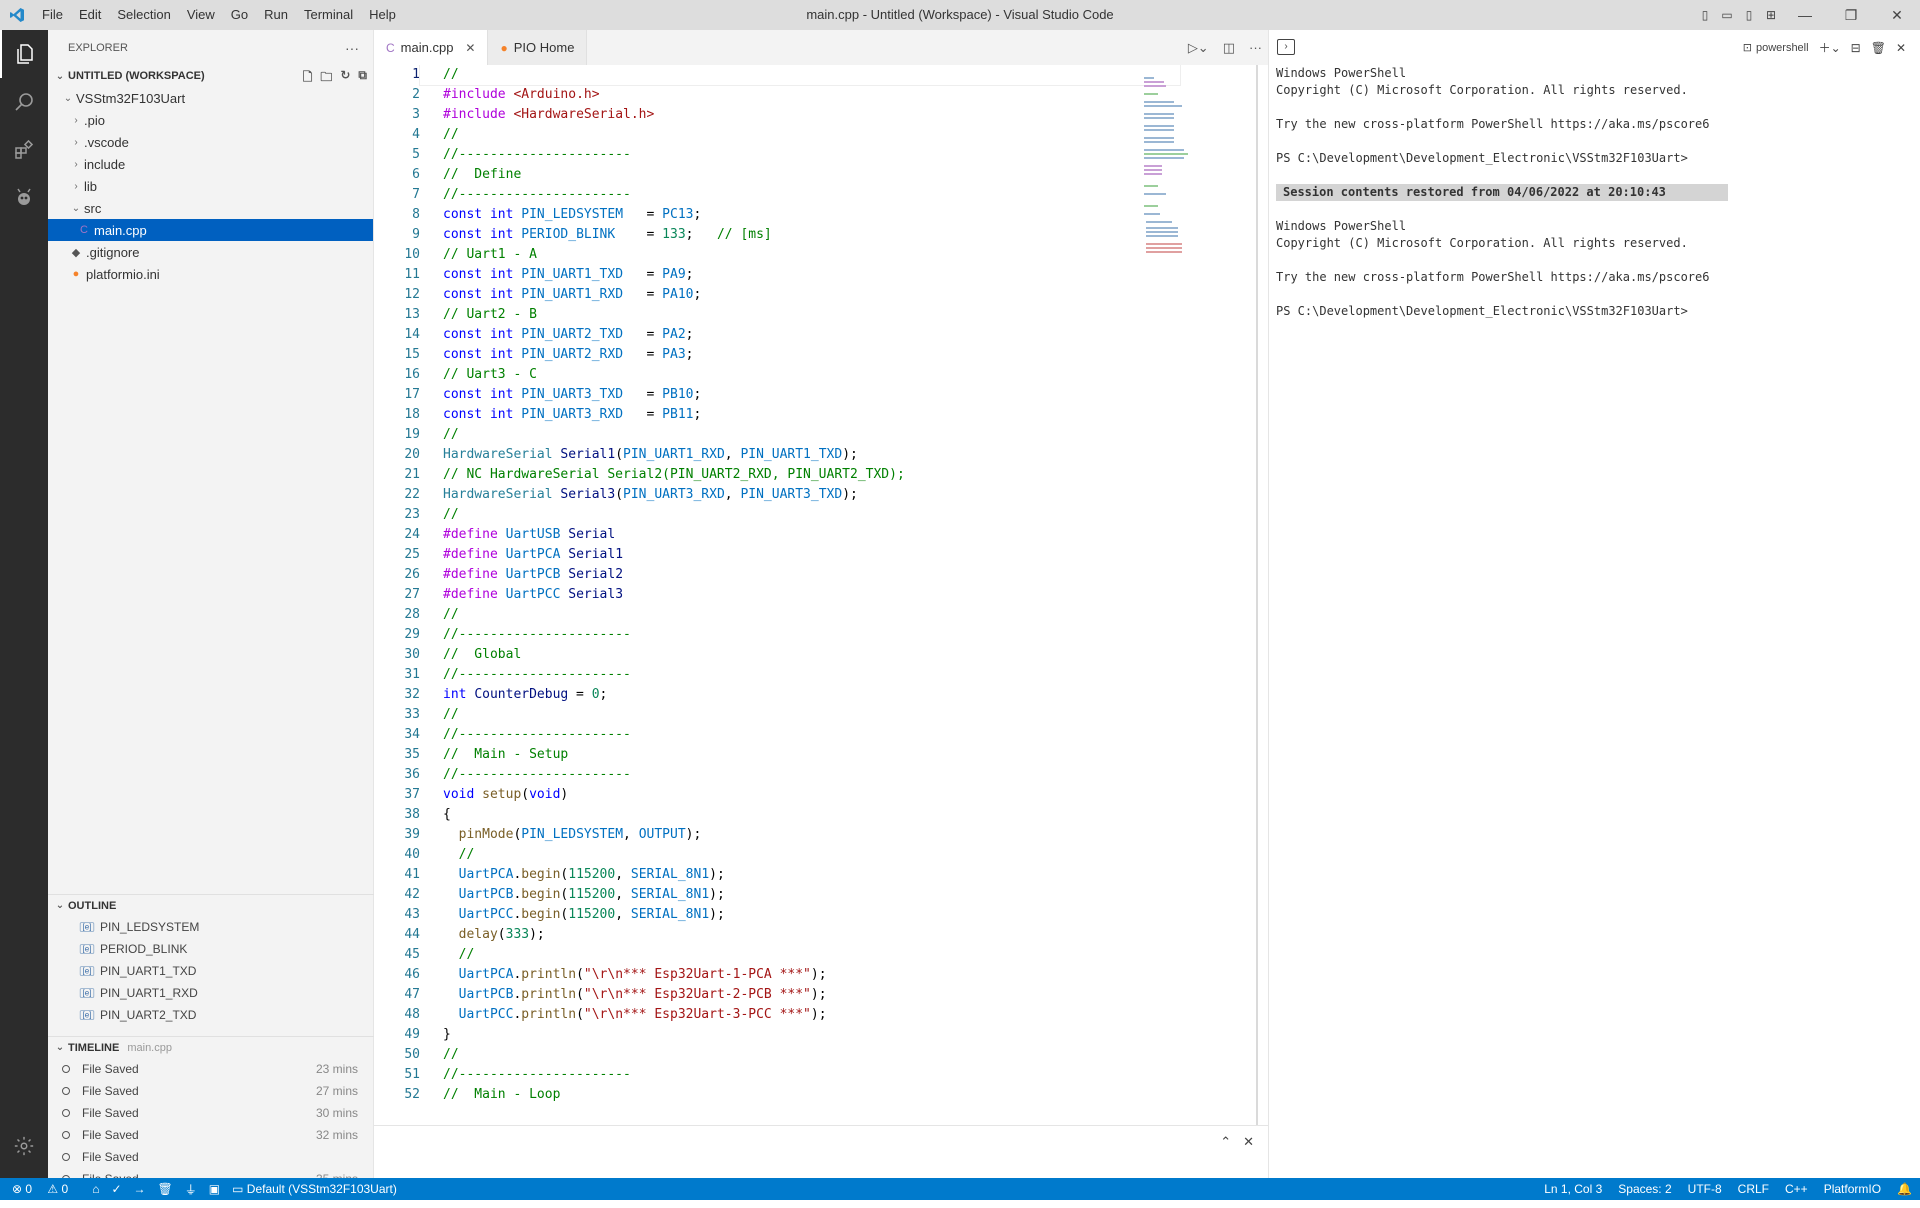  What do you see at coordinates (1257, 595) in the screenshot?
I see `editor-scrollbar` at bounding box center [1257, 595].